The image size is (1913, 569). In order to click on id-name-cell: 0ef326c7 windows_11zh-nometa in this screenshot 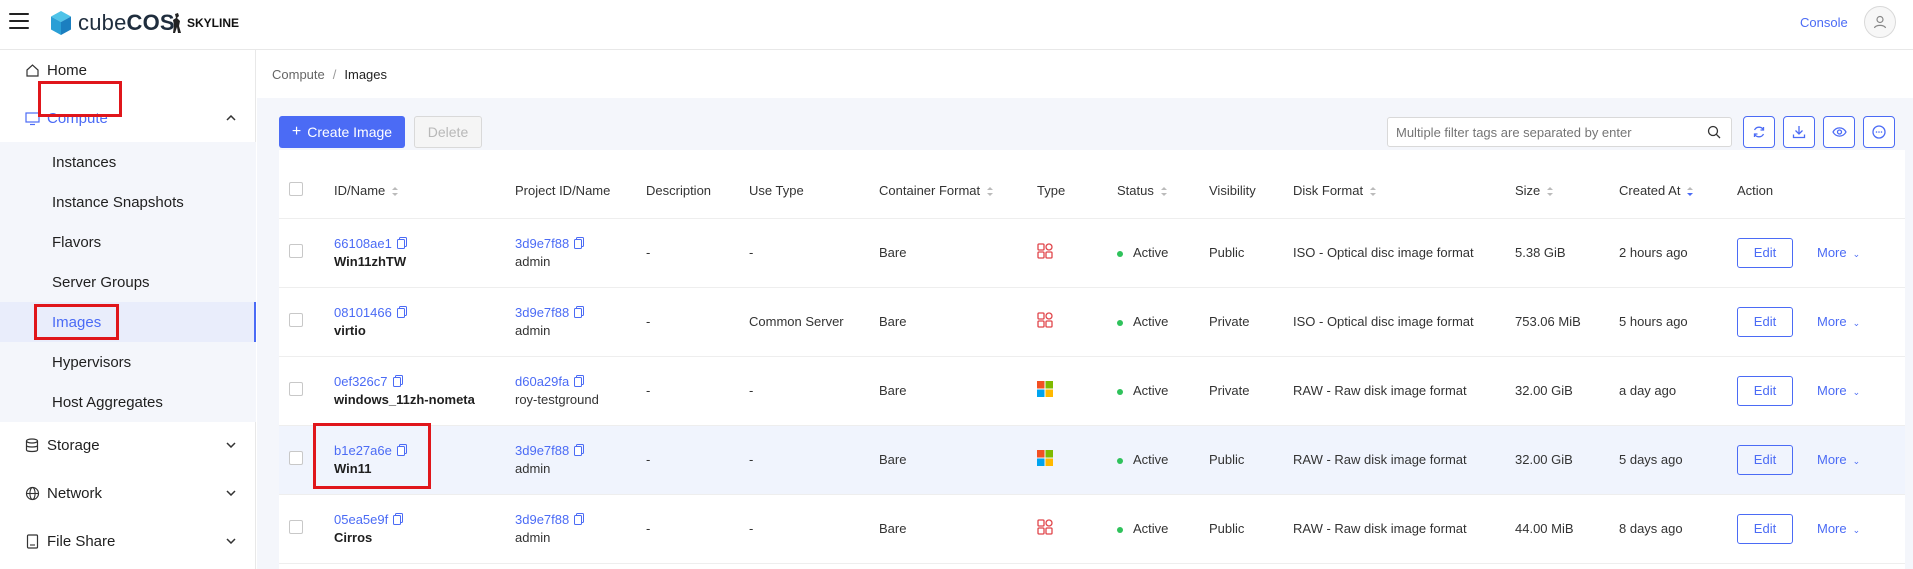, I will do `click(424, 391)`.